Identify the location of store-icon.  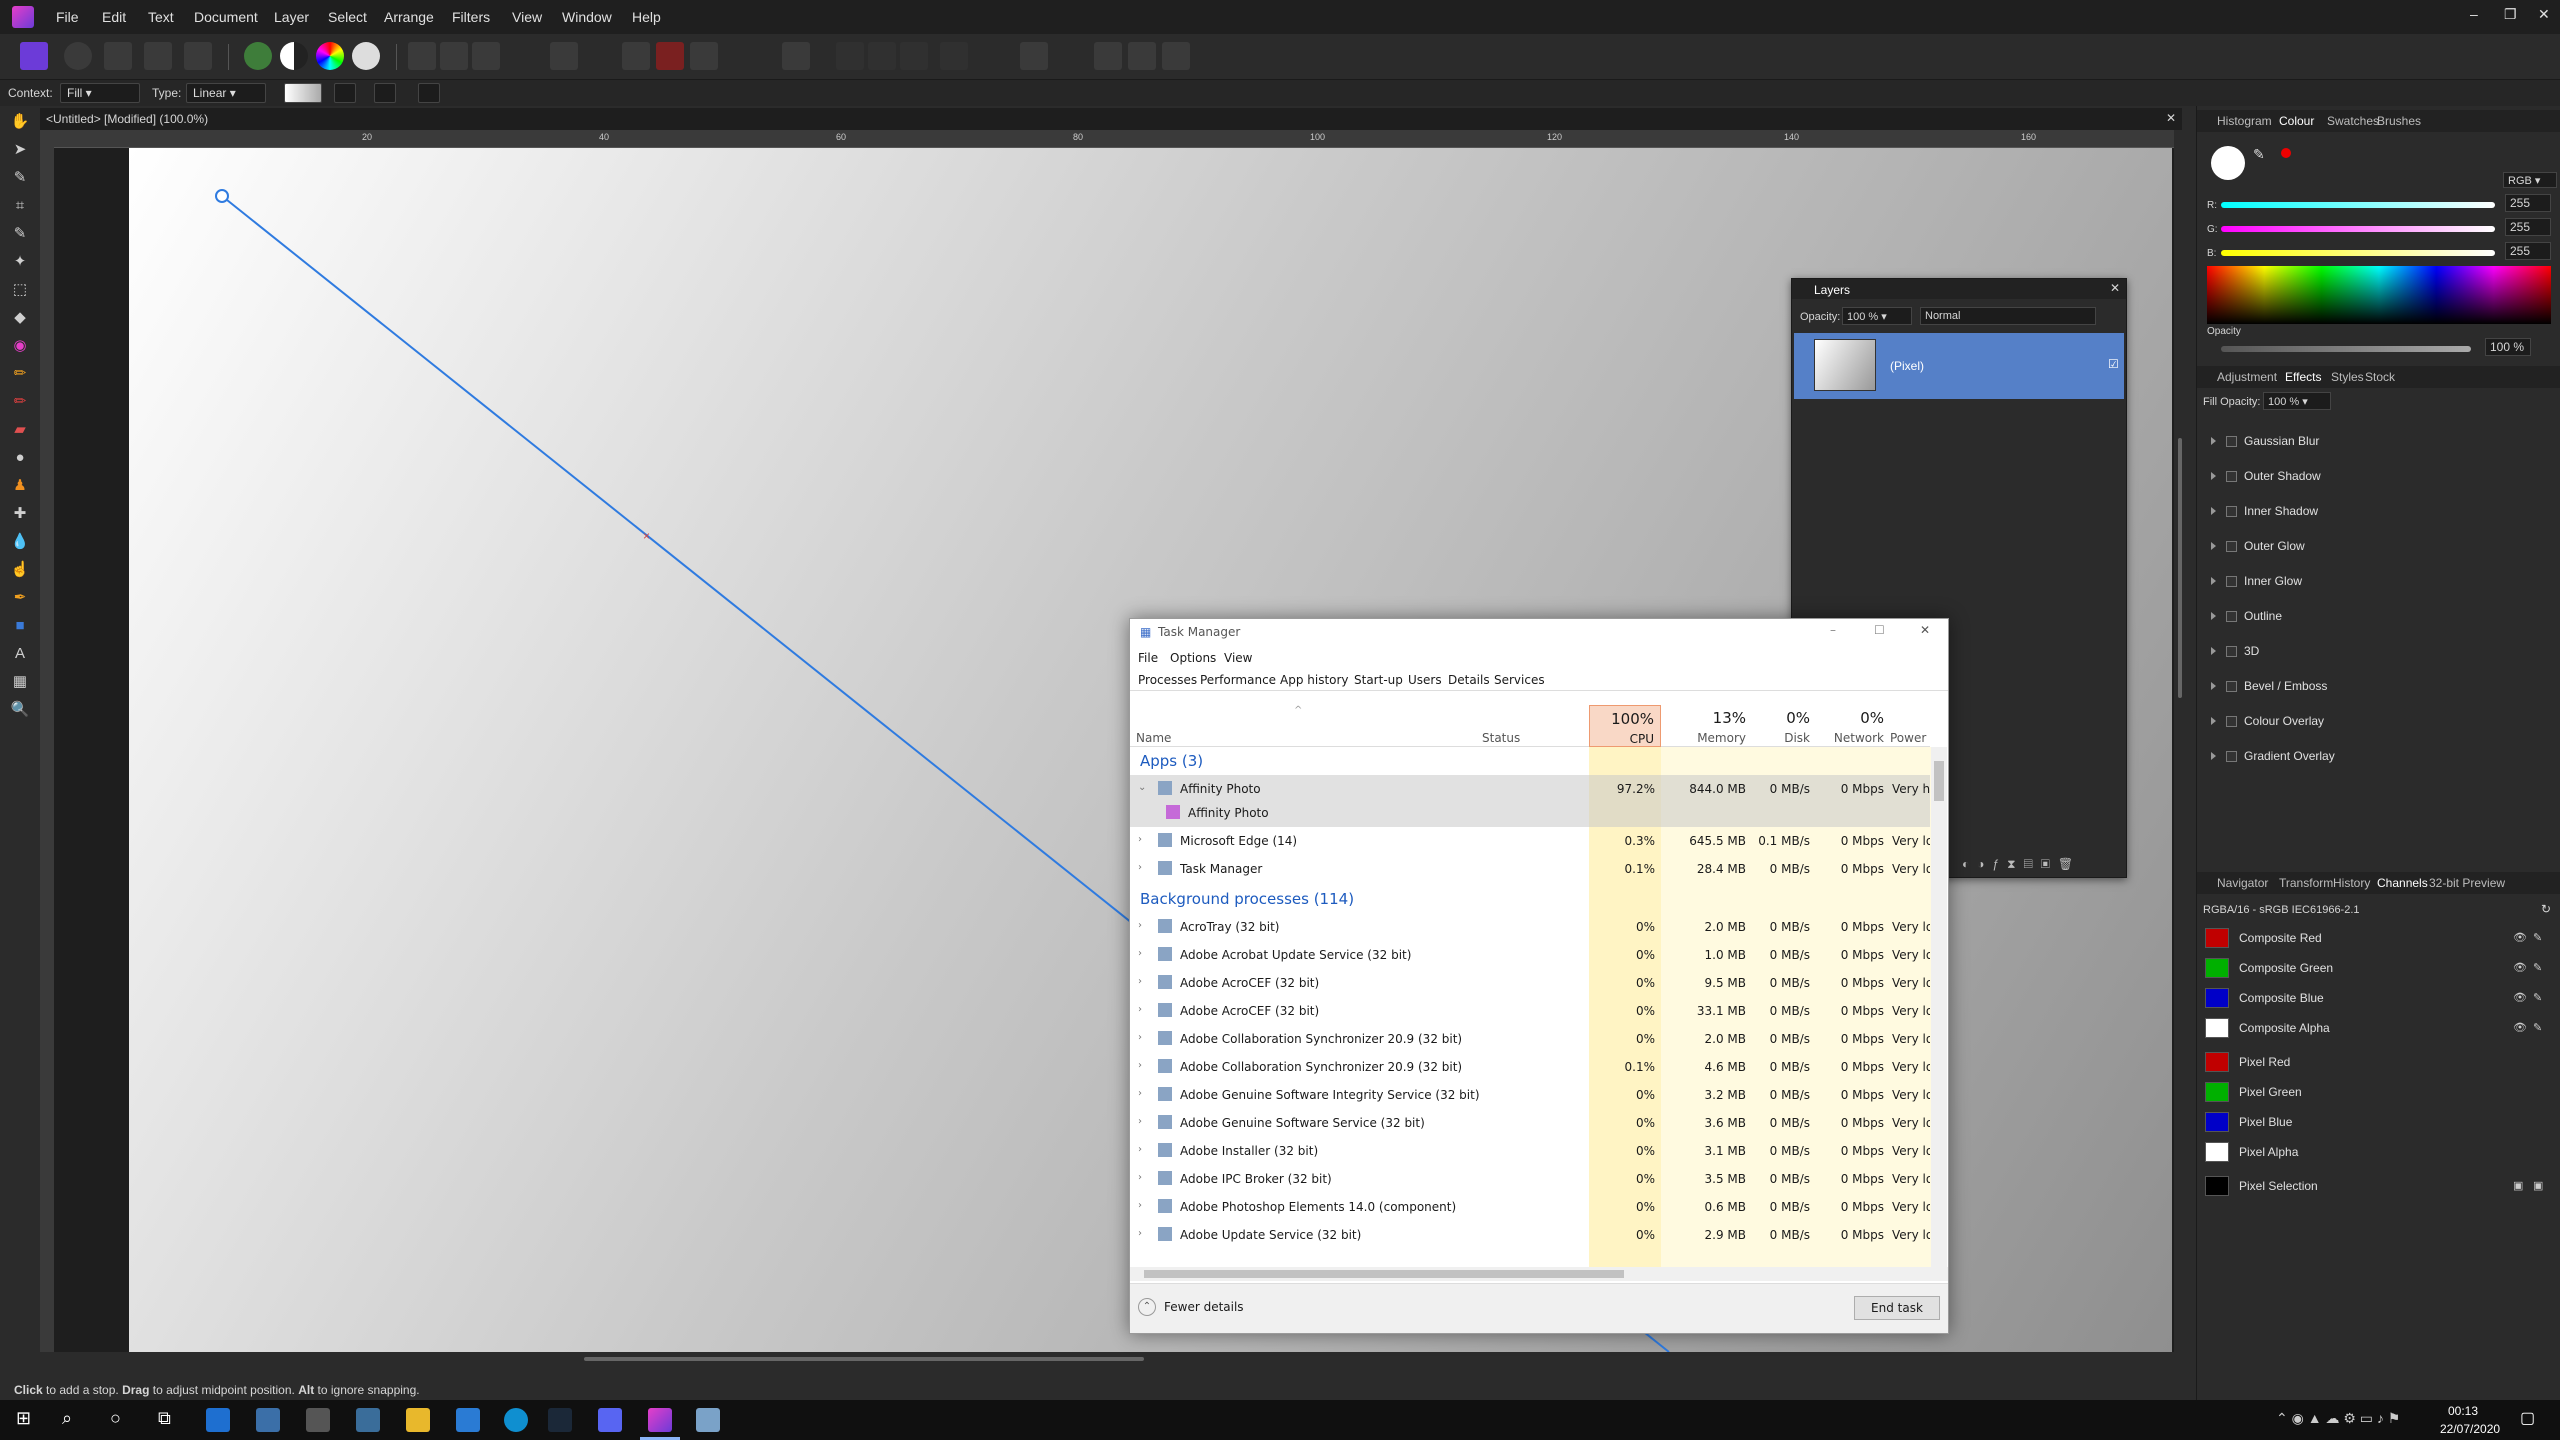
(218, 1420).